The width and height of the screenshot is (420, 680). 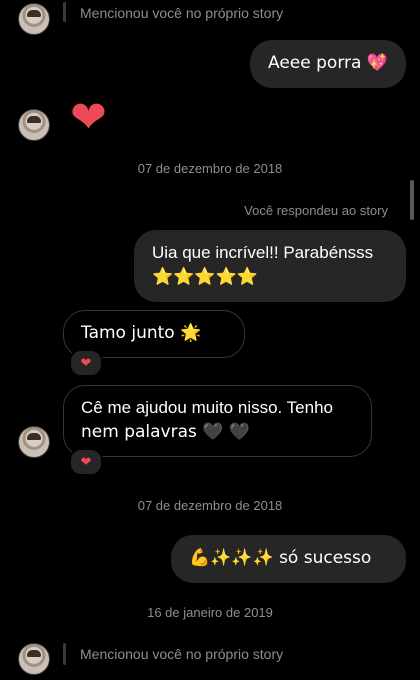 I want to click on message-text: nem palavras 🖤 🖤, so click(x=166, y=432).